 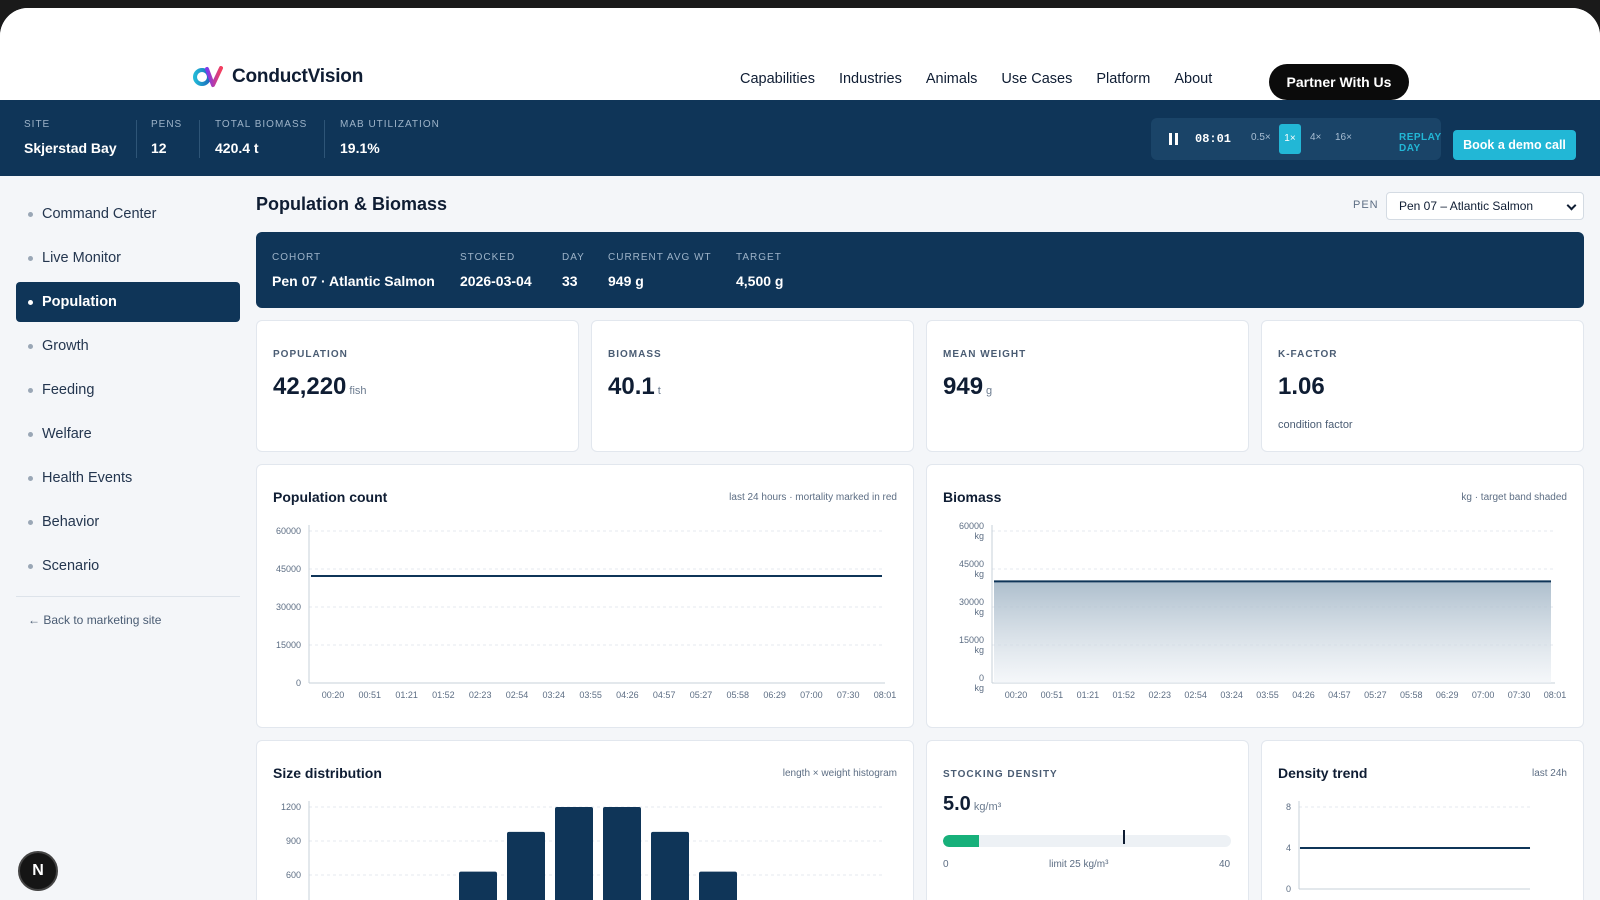 What do you see at coordinates (99, 214) in the screenshot?
I see `sidebar-item-label: Command Center` at bounding box center [99, 214].